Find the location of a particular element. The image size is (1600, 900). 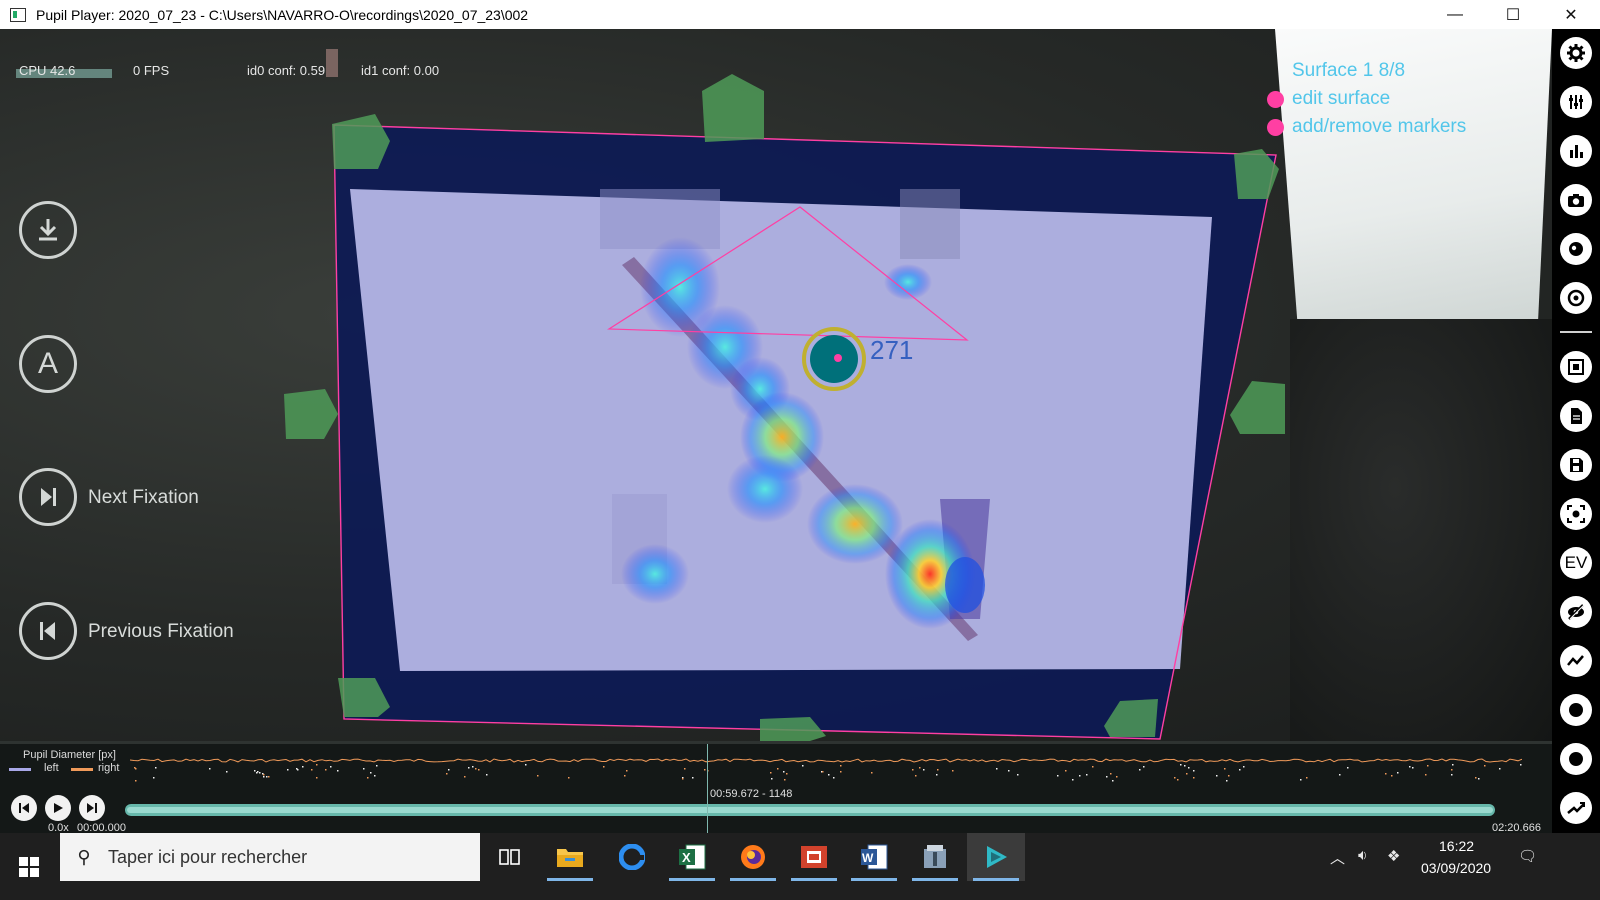

task-view-icon is located at coordinates (510, 857).